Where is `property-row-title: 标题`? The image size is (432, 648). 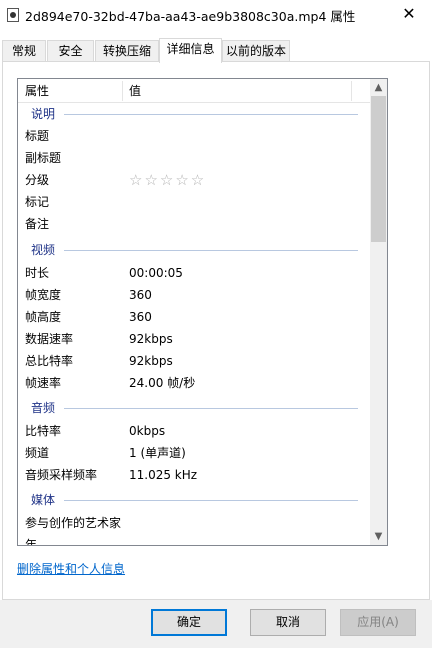
property-row-title: 标题 is located at coordinates (194, 136).